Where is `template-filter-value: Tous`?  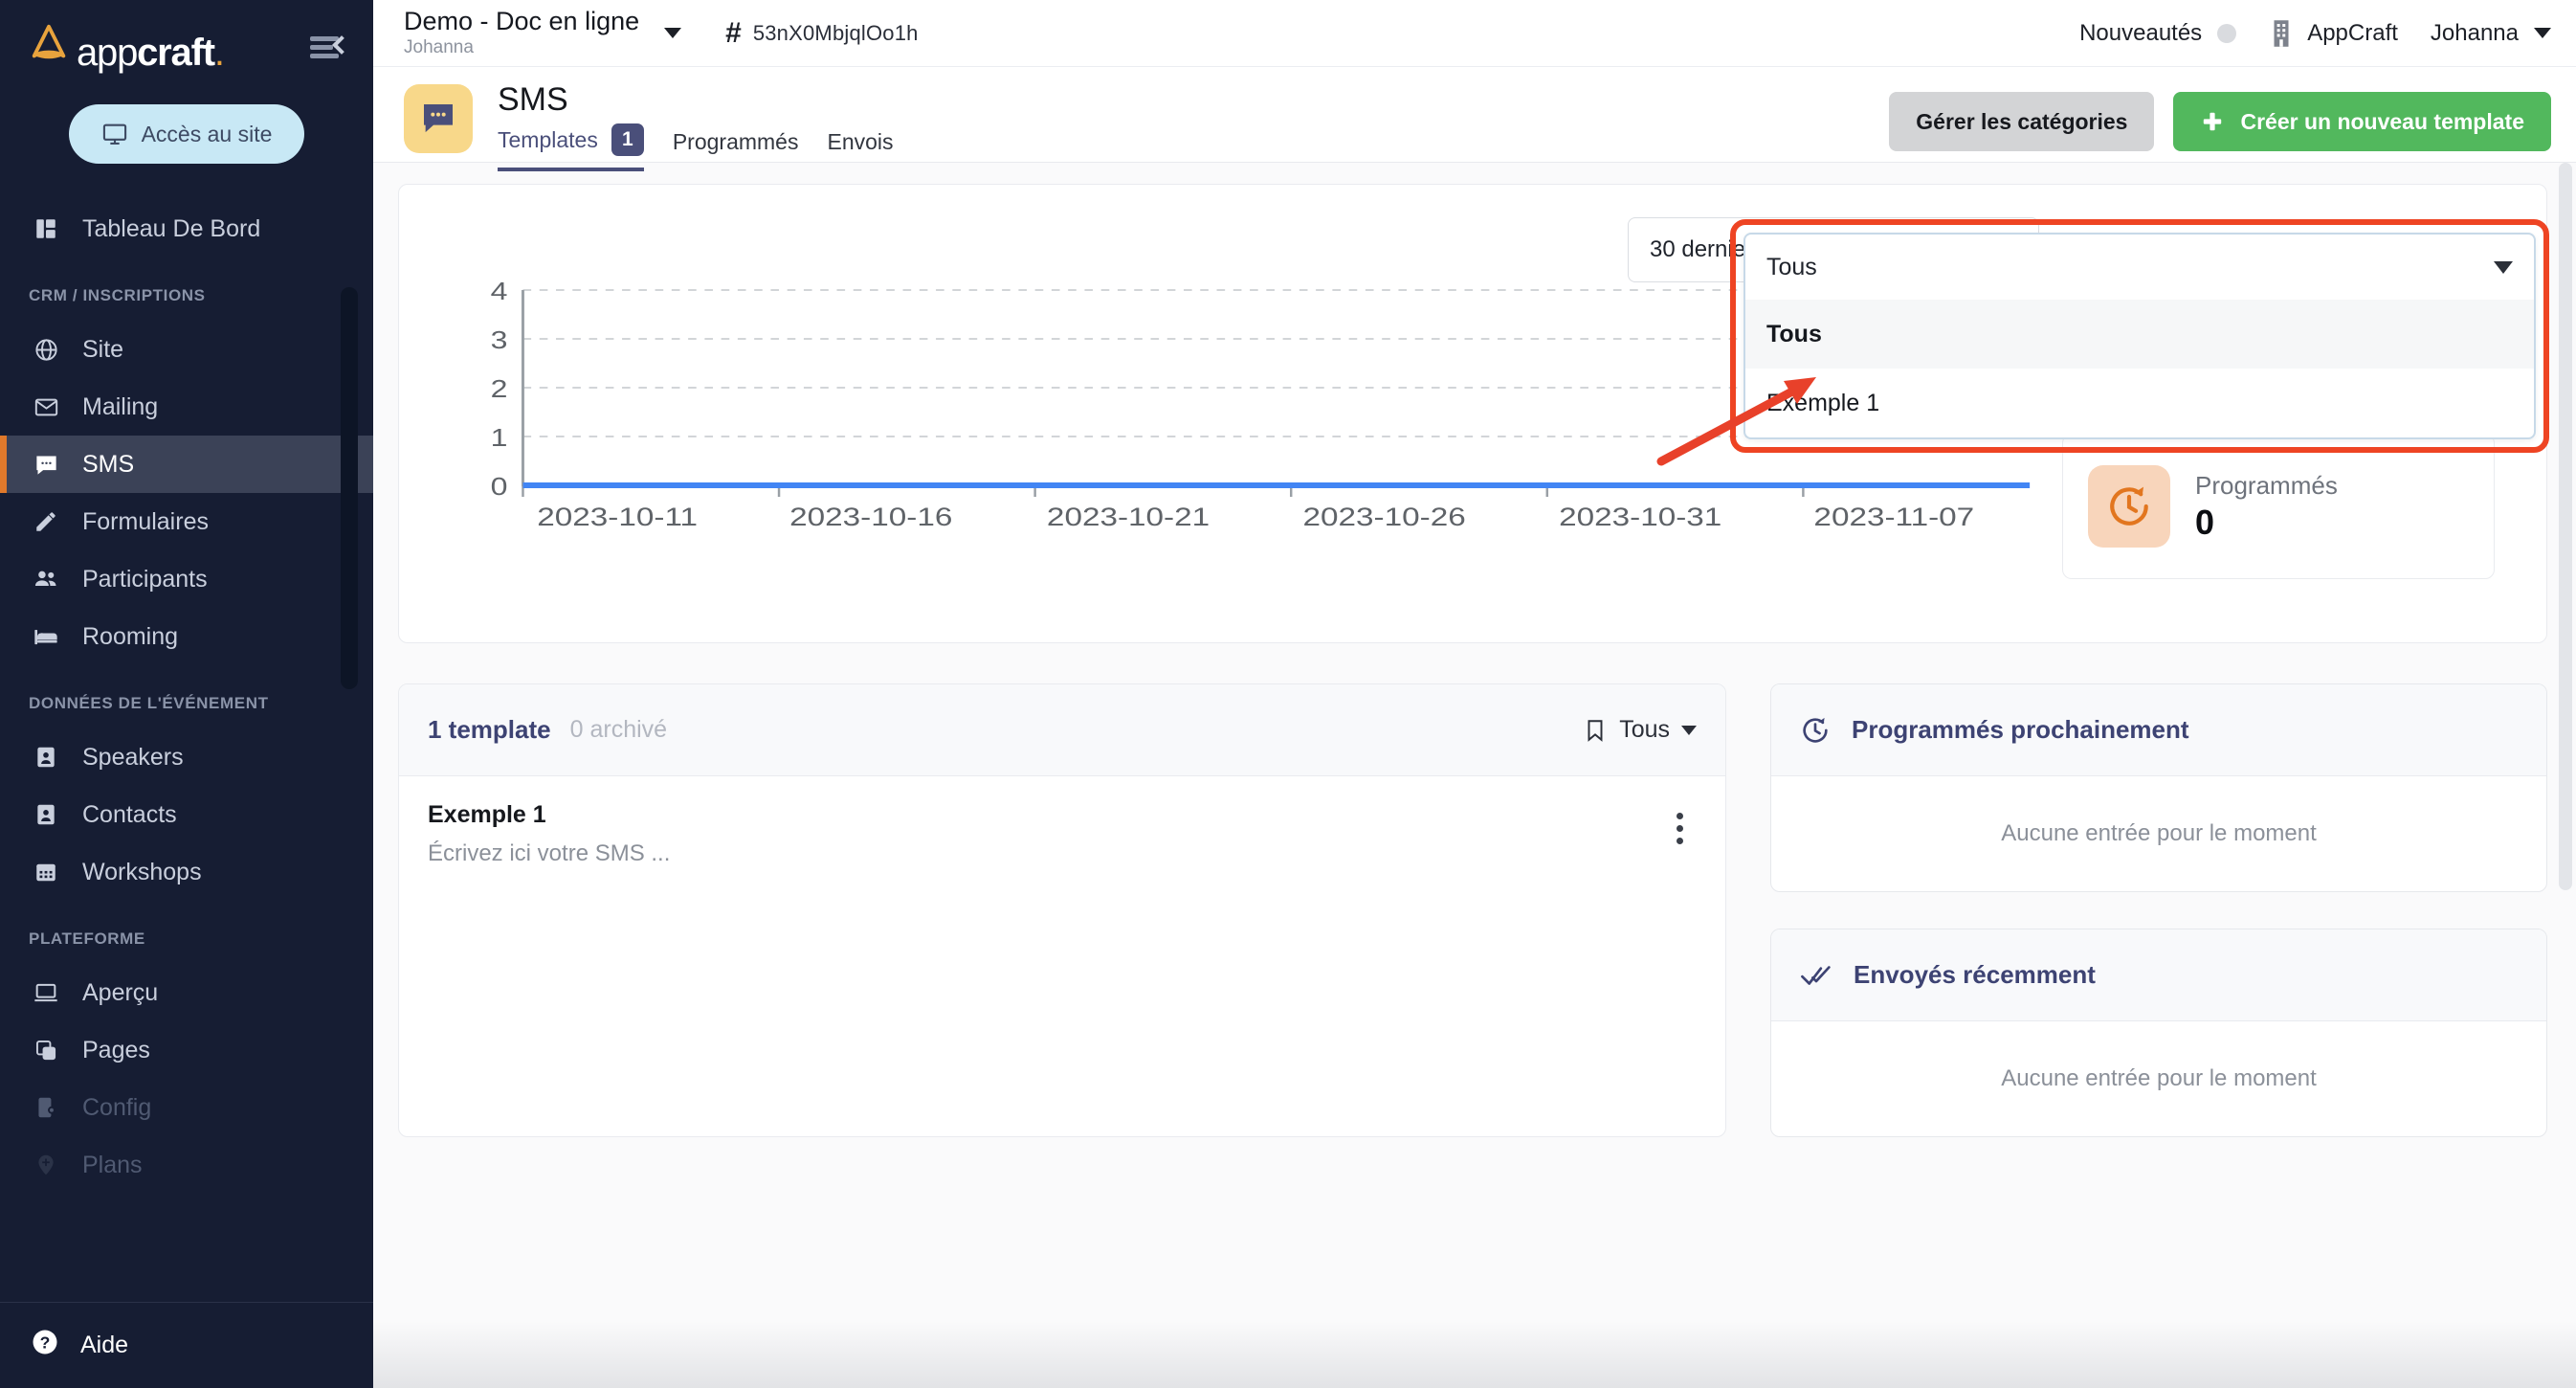 template-filter-value: Tous is located at coordinates (1791, 266).